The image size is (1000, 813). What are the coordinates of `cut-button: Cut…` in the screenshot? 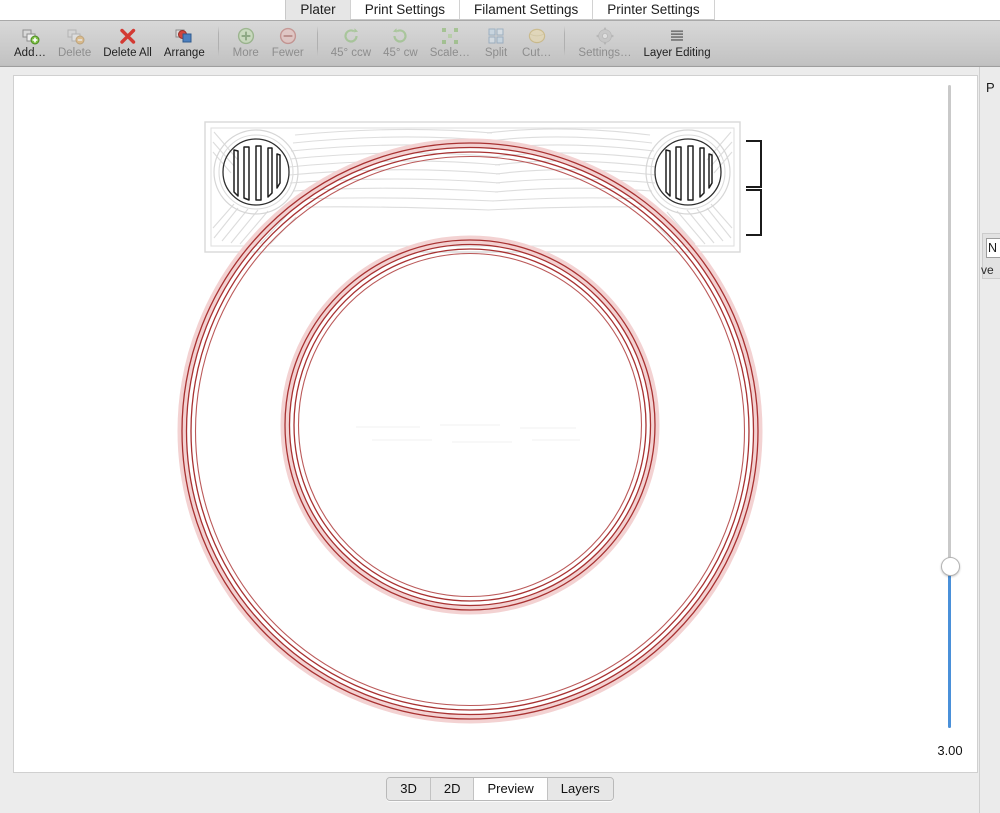 It's located at (536, 43).